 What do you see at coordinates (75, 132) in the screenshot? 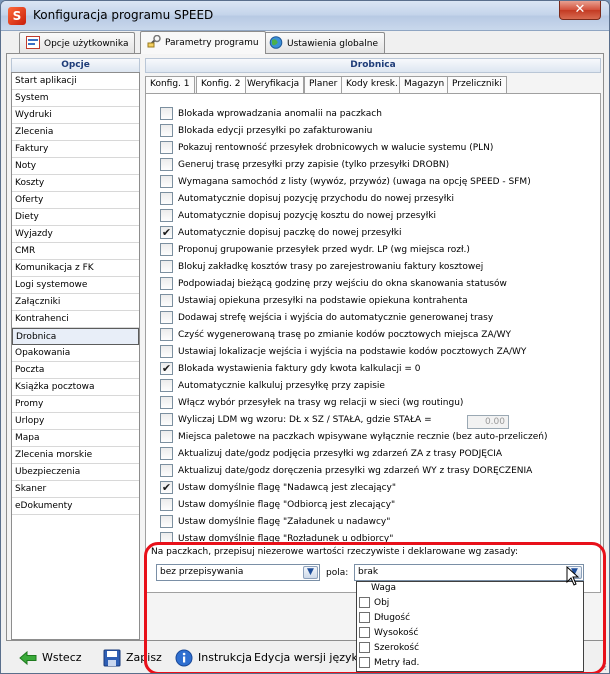
I see `option-item: Zlecenia` at bounding box center [75, 132].